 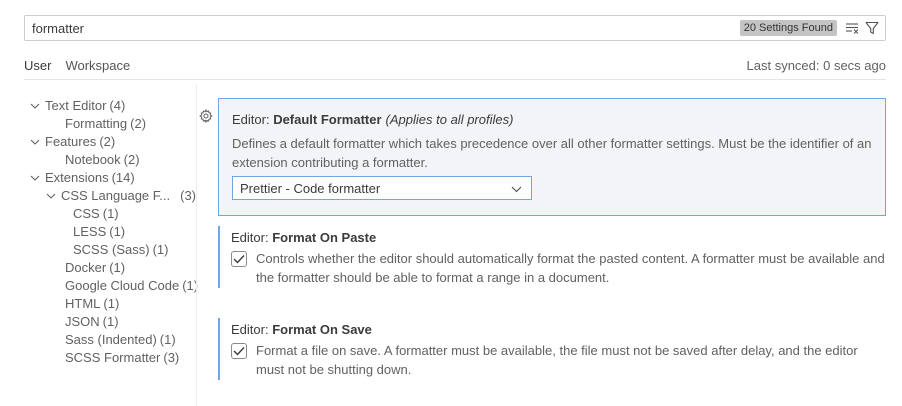 What do you see at coordinates (37, 67) in the screenshot?
I see `tab-user: User` at bounding box center [37, 67].